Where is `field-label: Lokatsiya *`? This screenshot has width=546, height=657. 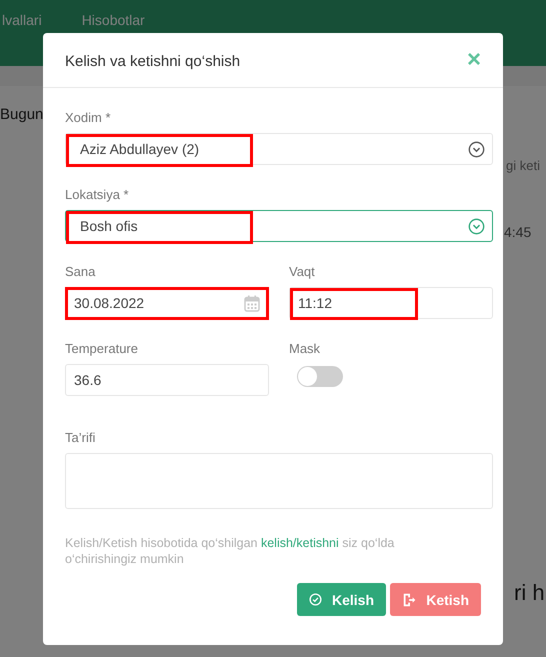 field-label: Lokatsiya * is located at coordinates (97, 195).